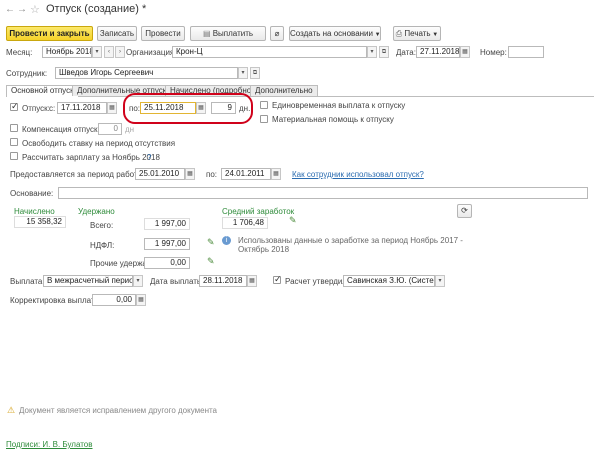  What do you see at coordinates (14, 156) in the screenshot?
I see `calc-salary-checkbox` at bounding box center [14, 156].